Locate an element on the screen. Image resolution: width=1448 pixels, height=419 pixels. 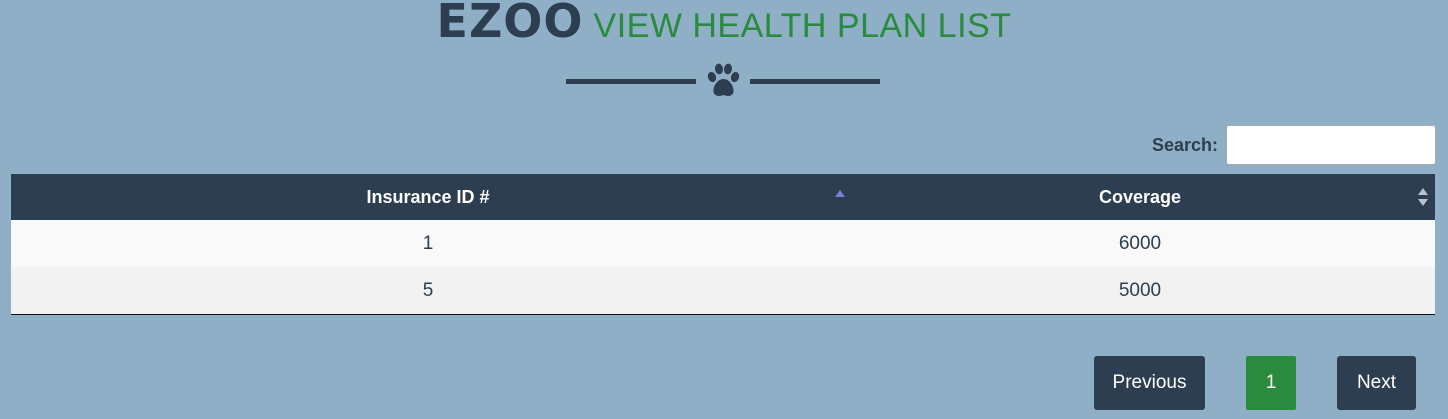
insurance-id-cell: 5 is located at coordinates (428, 291).